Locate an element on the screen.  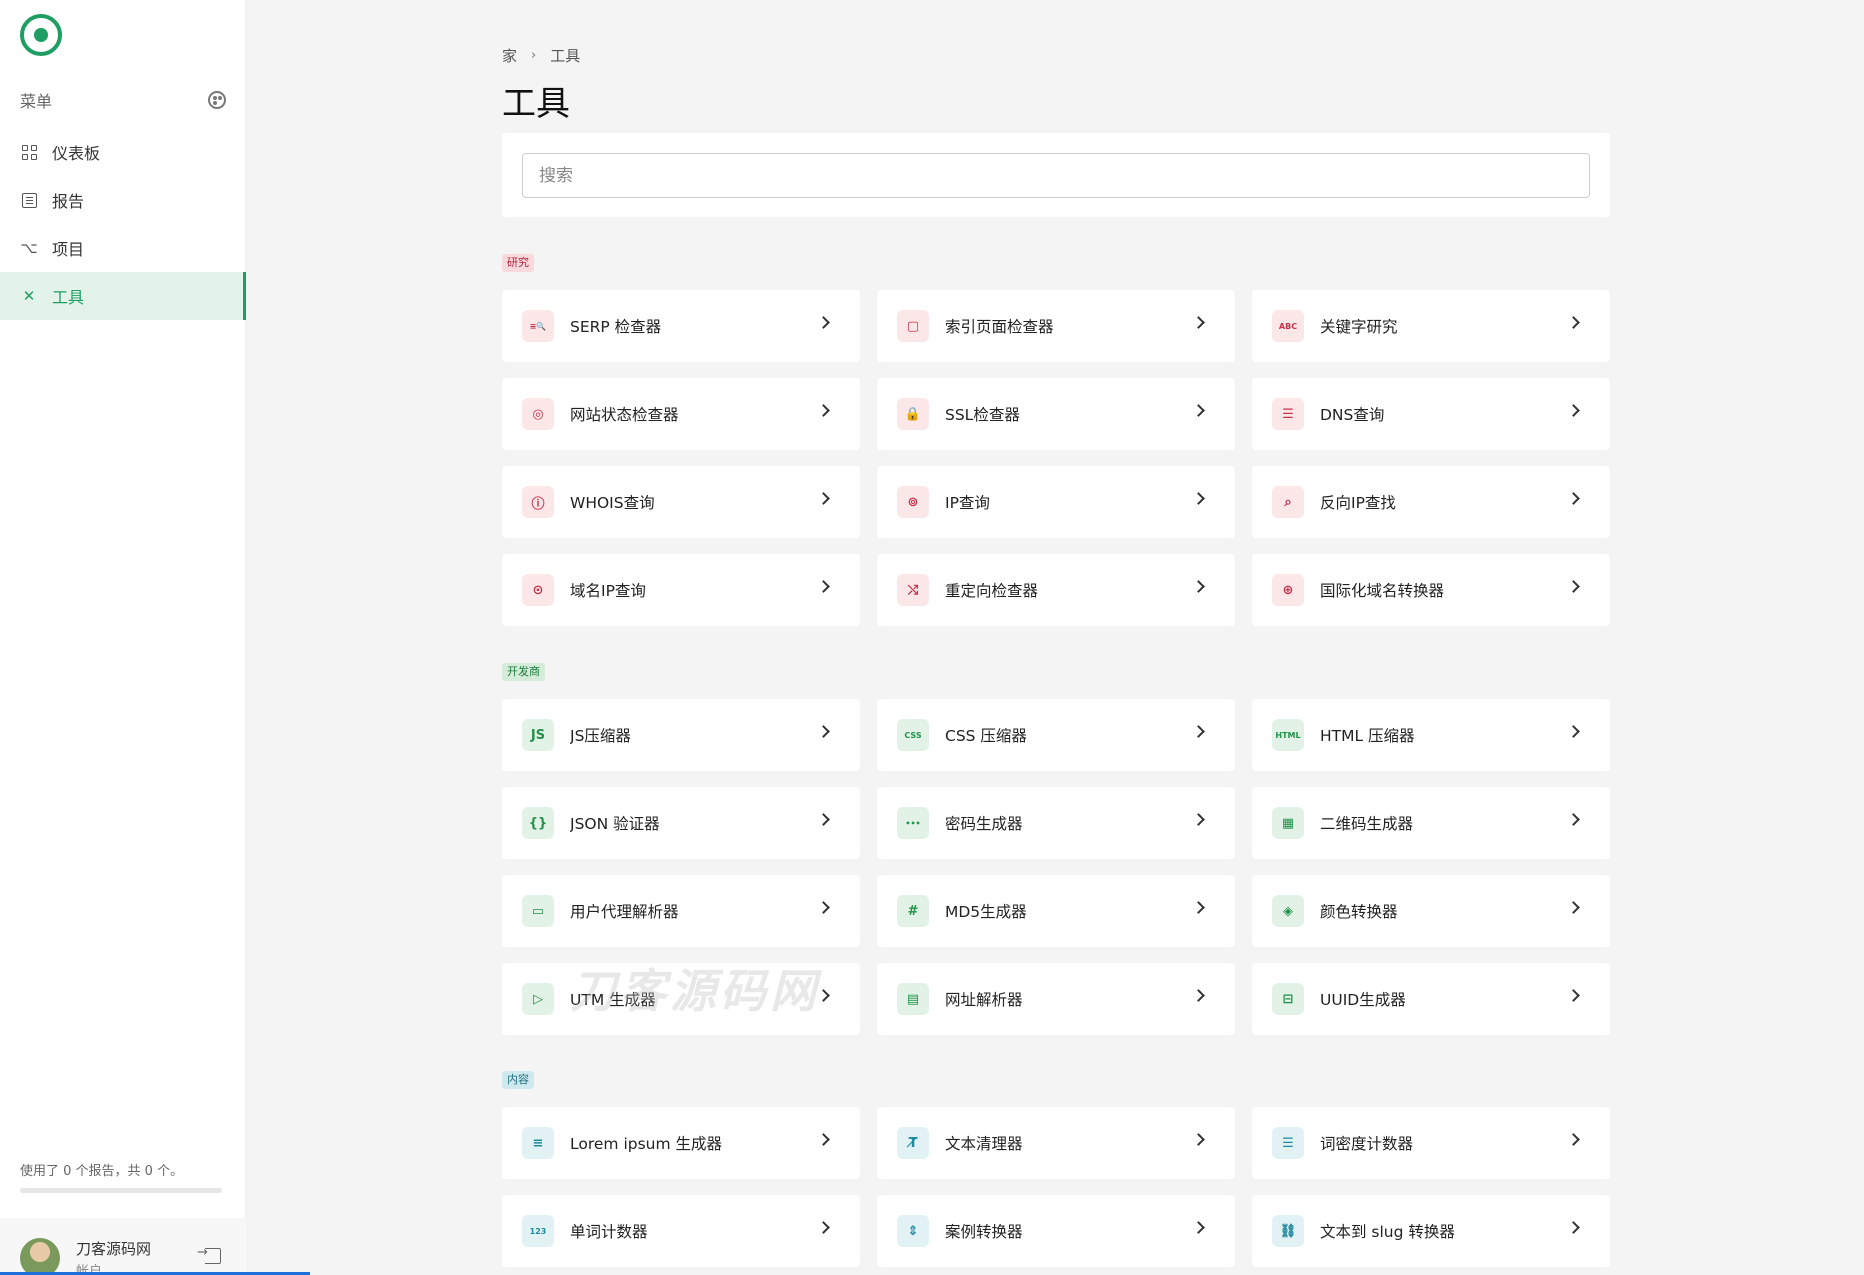
menu-header: 菜单 is located at coordinates (123, 100).